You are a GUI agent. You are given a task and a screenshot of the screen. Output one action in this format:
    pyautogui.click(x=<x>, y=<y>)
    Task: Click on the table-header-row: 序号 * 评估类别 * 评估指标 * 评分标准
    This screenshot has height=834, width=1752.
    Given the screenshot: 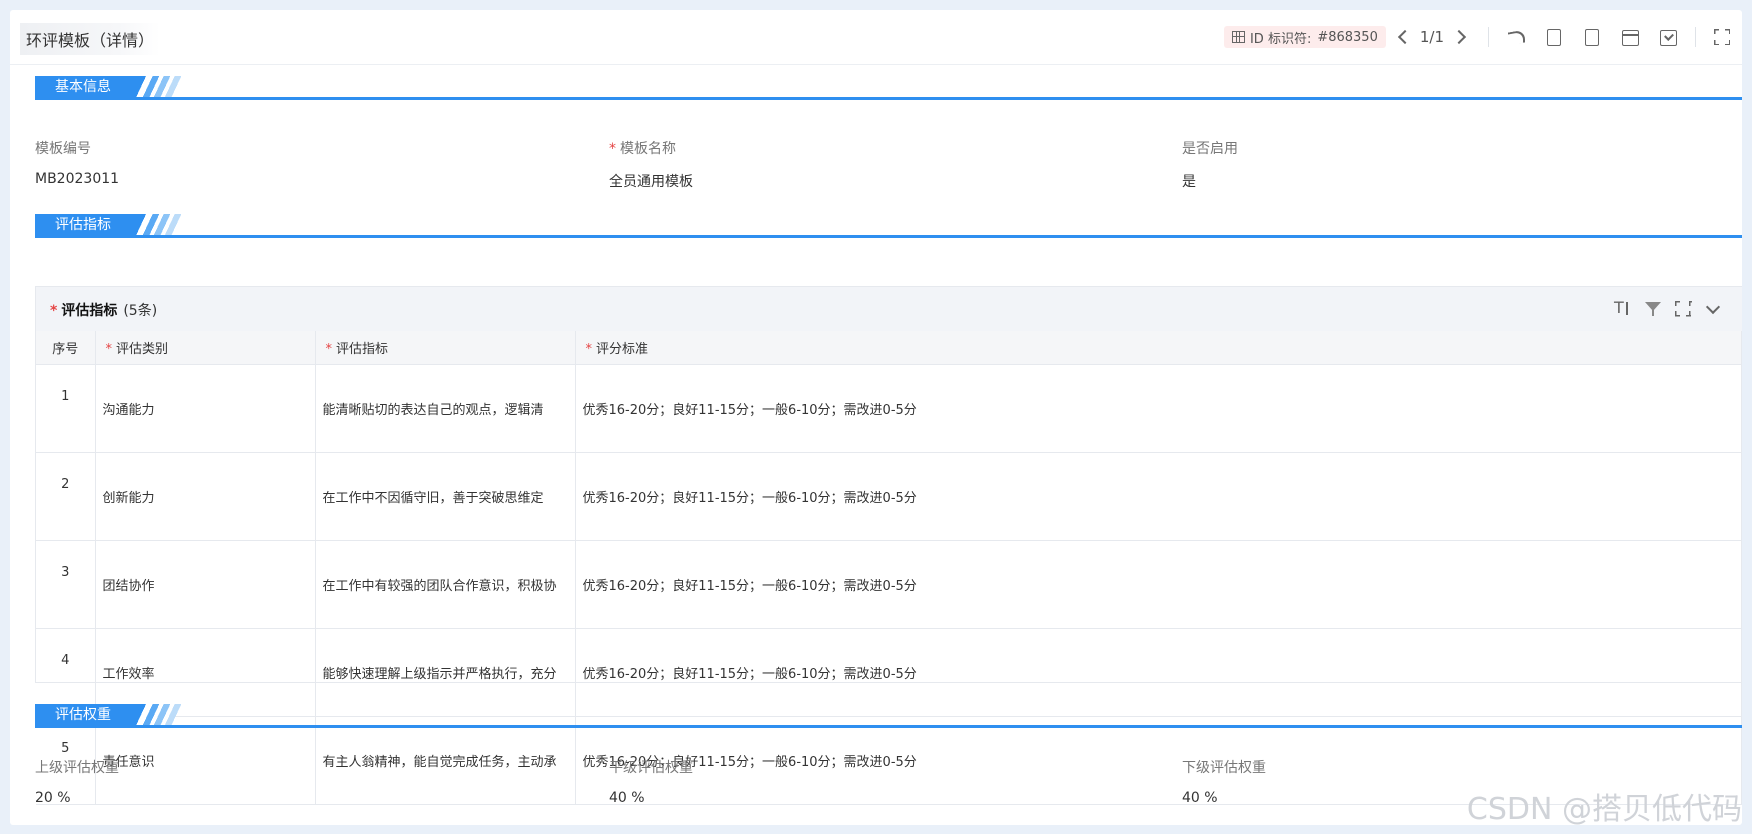 What is the action you would take?
    pyautogui.click(x=889, y=348)
    